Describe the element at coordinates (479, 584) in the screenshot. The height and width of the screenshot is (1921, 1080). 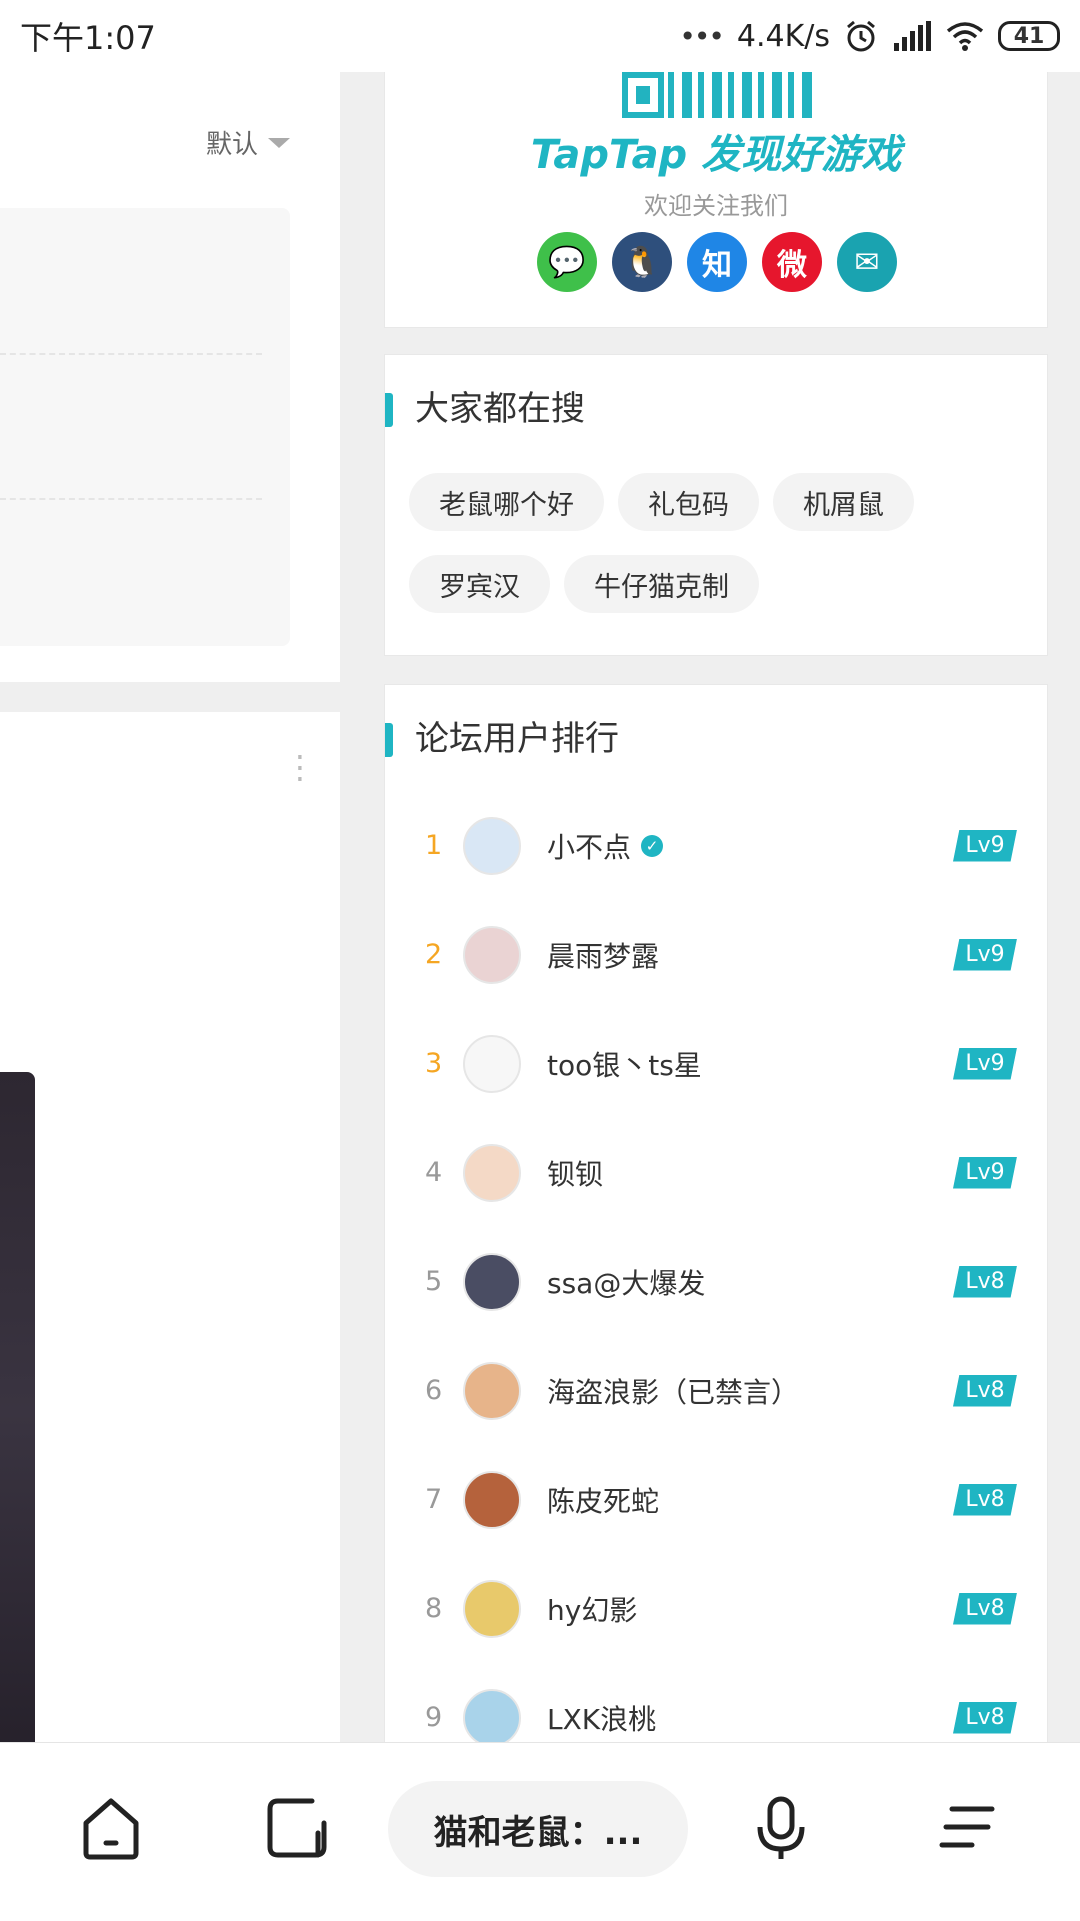
I see `search-tag: 罗宾汉` at that location.